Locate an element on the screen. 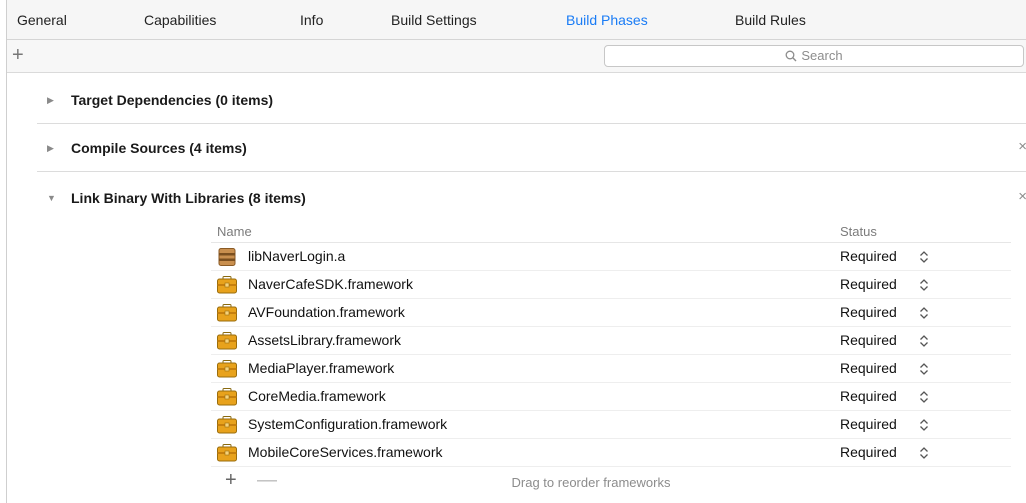 The image size is (1026, 503). column-header-name: Name is located at coordinates (234, 231).